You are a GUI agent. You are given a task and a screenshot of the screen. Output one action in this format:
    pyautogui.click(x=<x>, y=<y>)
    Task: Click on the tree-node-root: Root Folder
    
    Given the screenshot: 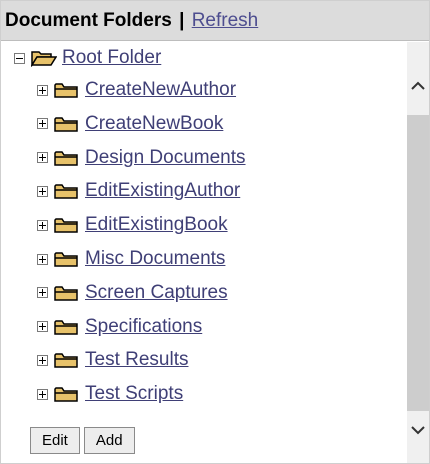 What is the action you would take?
    pyautogui.click(x=87, y=58)
    